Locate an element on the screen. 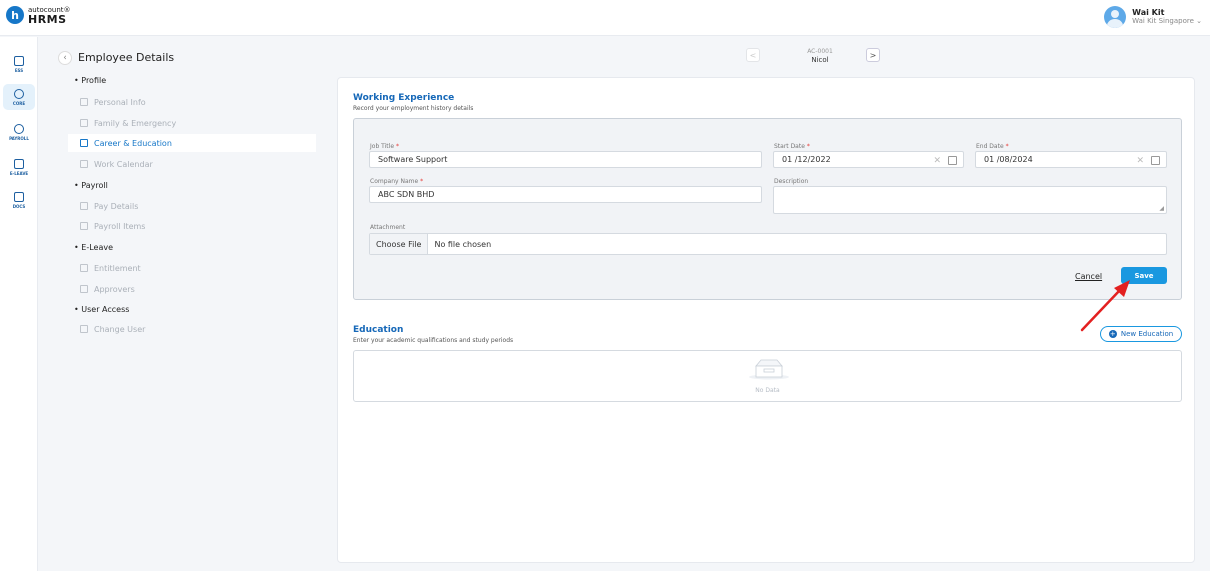 This screenshot has height=571, width=1210. docs-icon is located at coordinates (19, 196).